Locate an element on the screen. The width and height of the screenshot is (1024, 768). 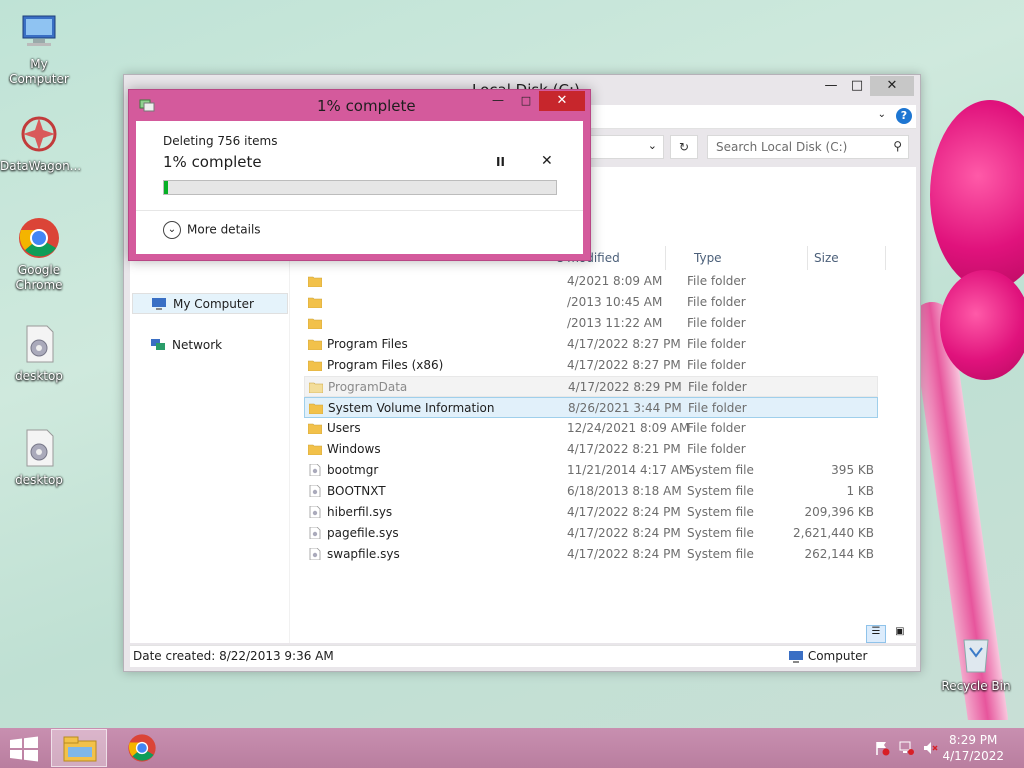
table-row: /2013 11:22 AM File folder is located at coordinates (591, 323).